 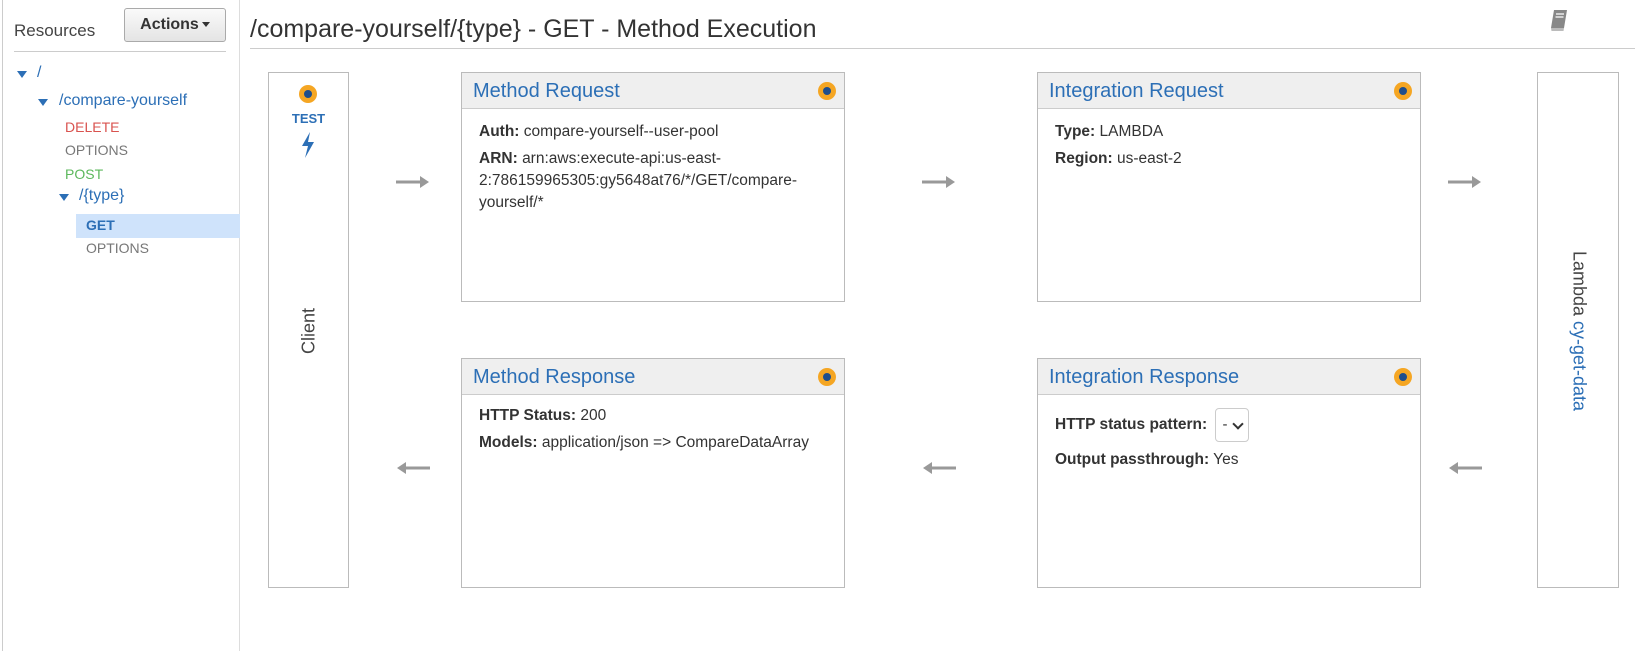 What do you see at coordinates (120, 26) in the screenshot?
I see `sidebar-header: Resources Actions` at bounding box center [120, 26].